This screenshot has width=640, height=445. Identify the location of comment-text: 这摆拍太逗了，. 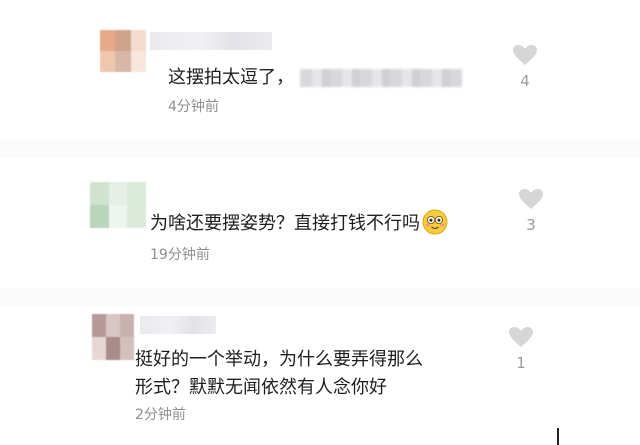
(315, 78).